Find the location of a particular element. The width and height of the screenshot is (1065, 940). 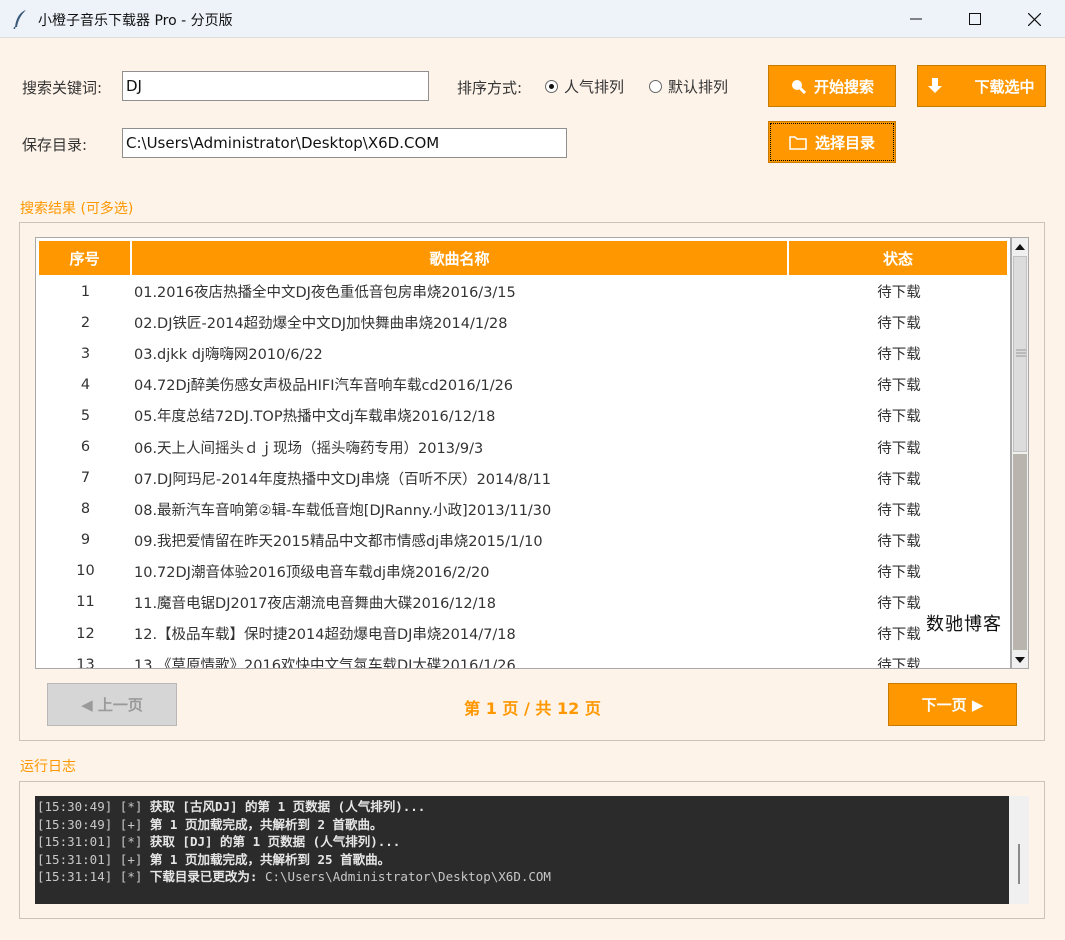

row-song-name: 01.2016夜店热播全中文DJ夜色重低音包房串烧2016/3/15 is located at coordinates (325, 293).